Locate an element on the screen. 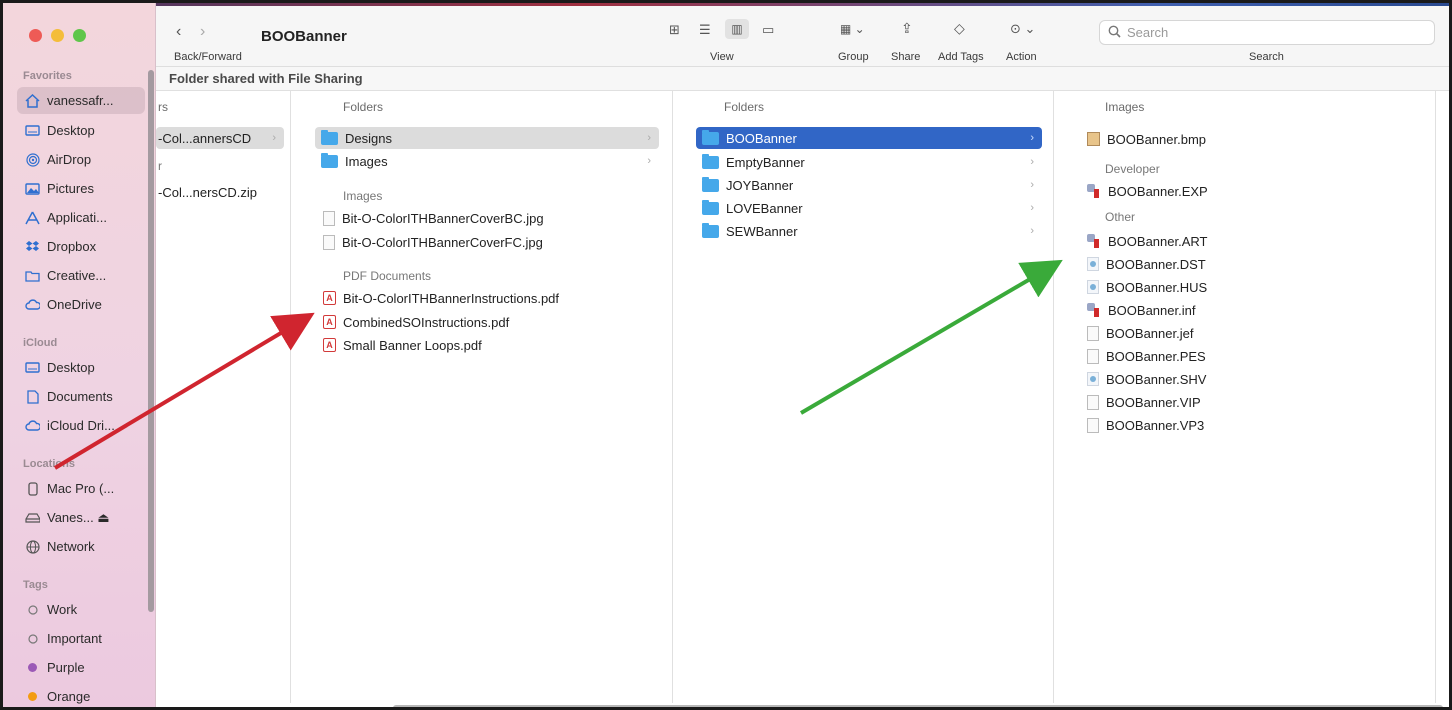 The image size is (1452, 710). list-item: BOOBanner › is located at coordinates (869, 138).